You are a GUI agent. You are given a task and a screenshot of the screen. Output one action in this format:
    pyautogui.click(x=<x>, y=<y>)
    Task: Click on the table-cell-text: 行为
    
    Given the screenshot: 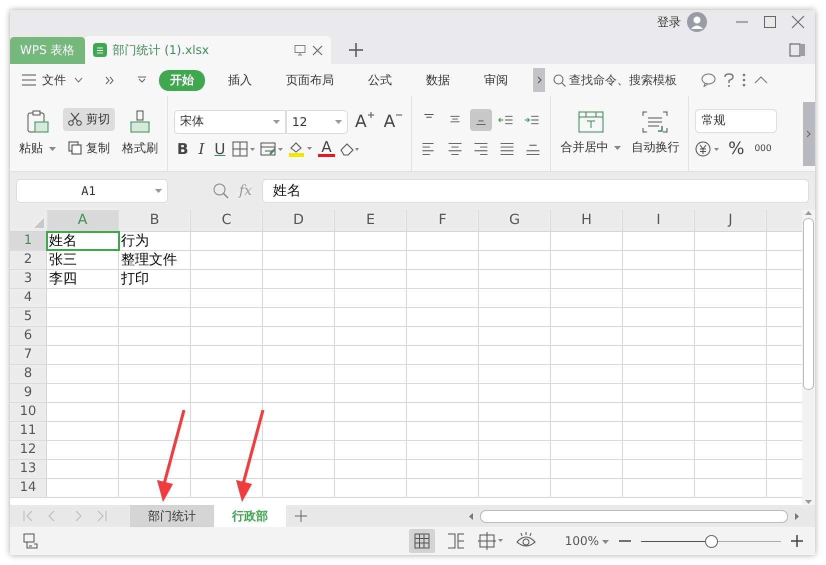 What is the action you would take?
    pyautogui.click(x=134, y=241)
    